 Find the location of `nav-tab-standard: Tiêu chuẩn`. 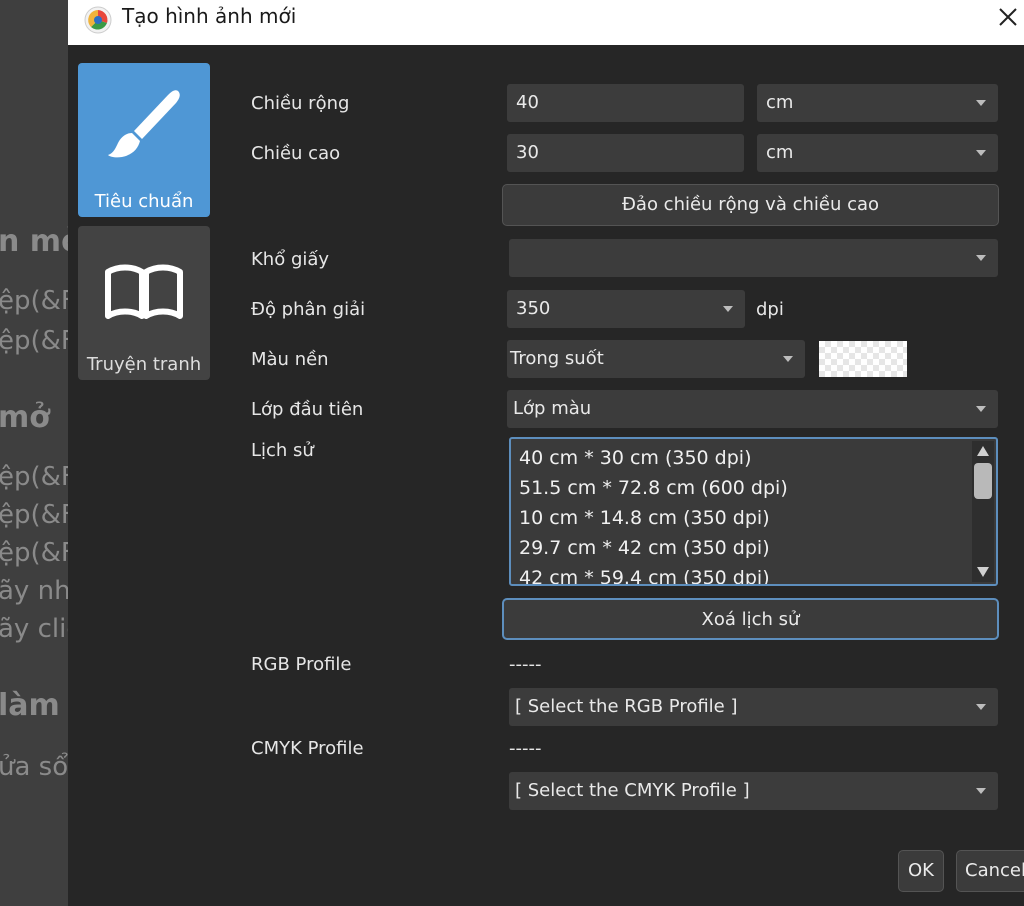

nav-tab-standard: Tiêu chuẩn is located at coordinates (144, 140).